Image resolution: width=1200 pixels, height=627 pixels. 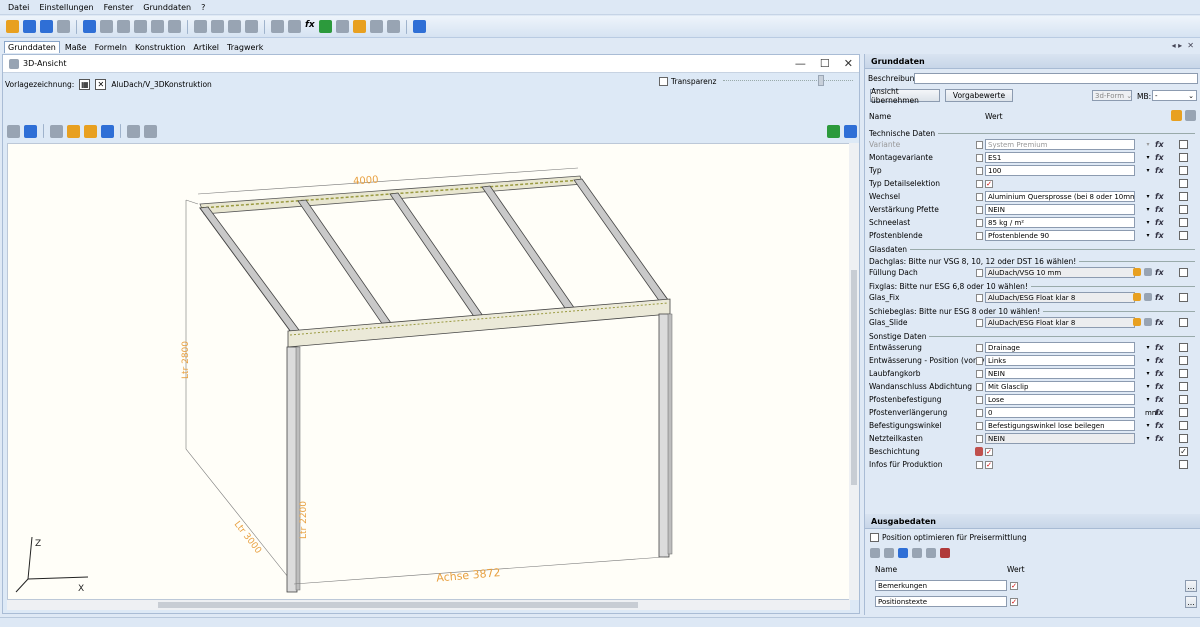 What do you see at coordinates (833, 131) in the screenshot?
I see `export-icon` at bounding box center [833, 131].